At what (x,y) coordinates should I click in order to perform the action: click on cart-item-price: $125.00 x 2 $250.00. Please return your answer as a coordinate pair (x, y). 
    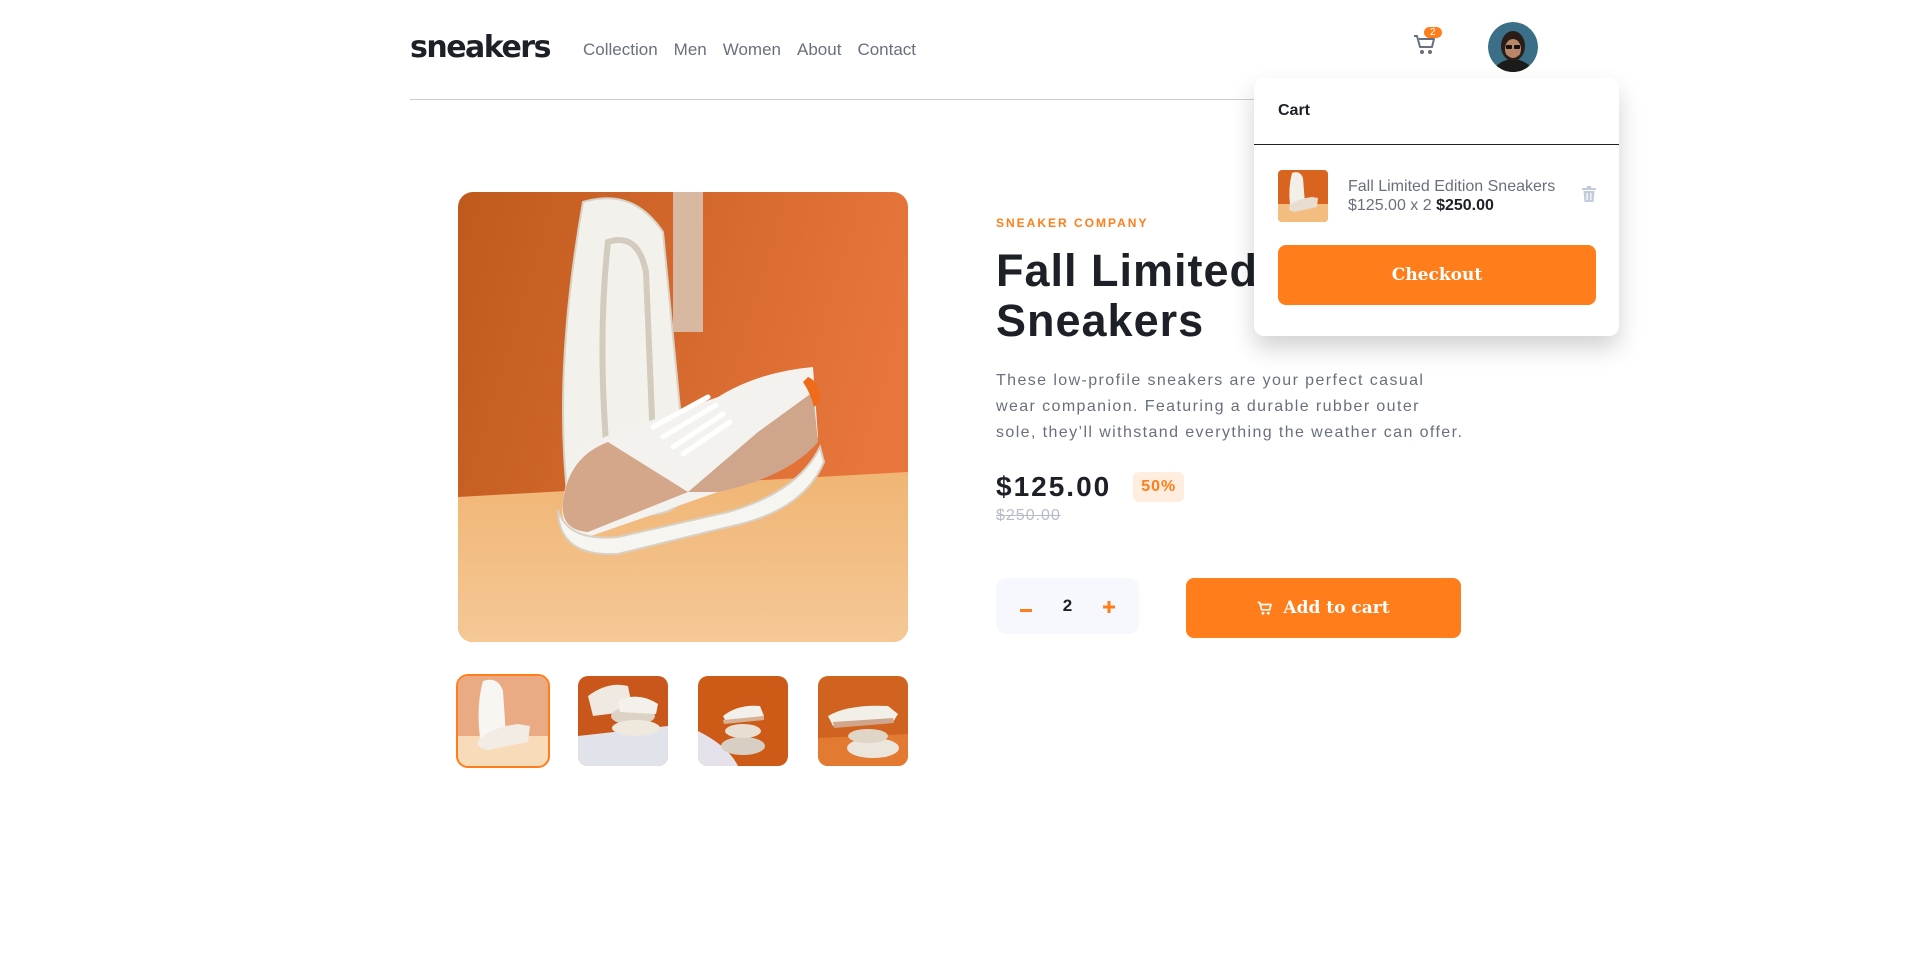
    Looking at the image, I should click on (1451, 205).